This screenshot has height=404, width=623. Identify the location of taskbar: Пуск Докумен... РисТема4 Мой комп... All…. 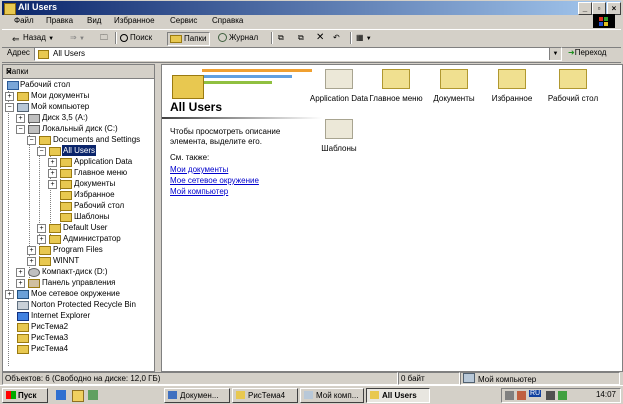
(311, 394).